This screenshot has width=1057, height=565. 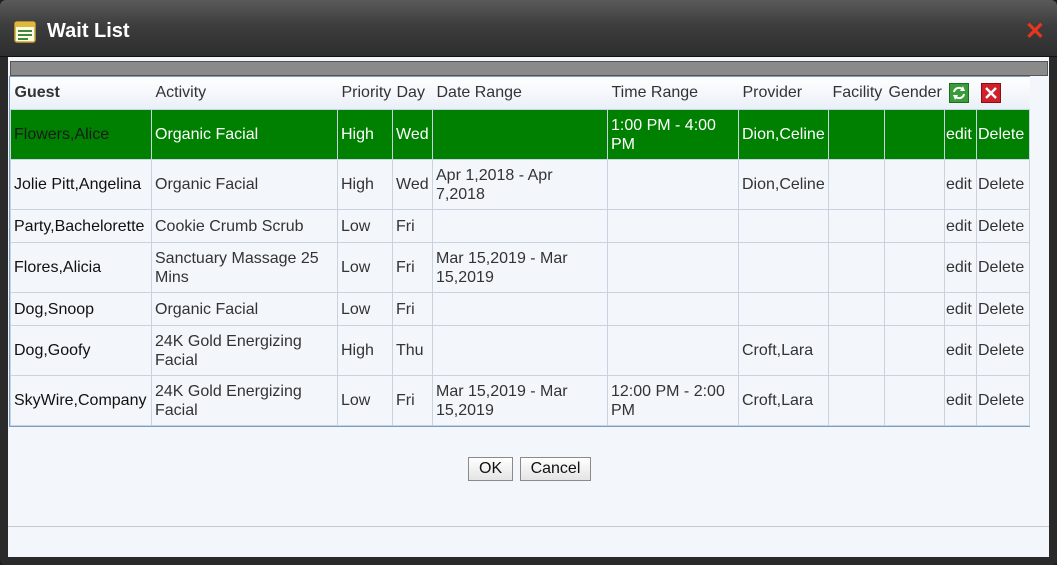 What do you see at coordinates (81, 184) in the screenshot?
I see `cell-guest: Jolie Pitt,Angelina` at bounding box center [81, 184].